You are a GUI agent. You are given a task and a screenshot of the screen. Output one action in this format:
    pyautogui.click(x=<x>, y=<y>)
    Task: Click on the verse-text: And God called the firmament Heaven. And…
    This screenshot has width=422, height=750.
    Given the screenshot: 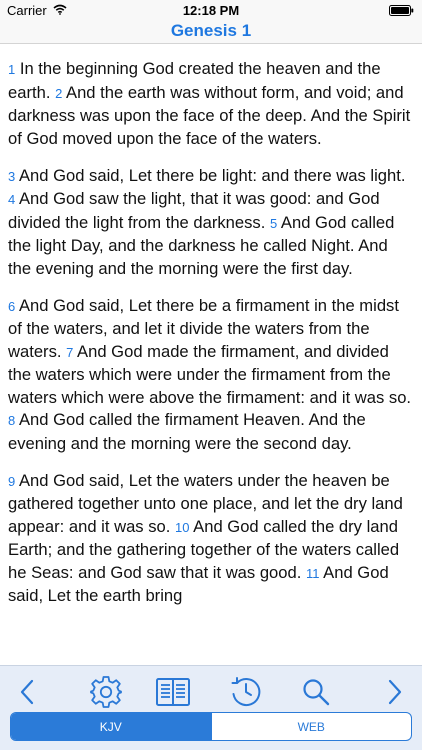 What is the action you would take?
    pyautogui.click(x=187, y=431)
    